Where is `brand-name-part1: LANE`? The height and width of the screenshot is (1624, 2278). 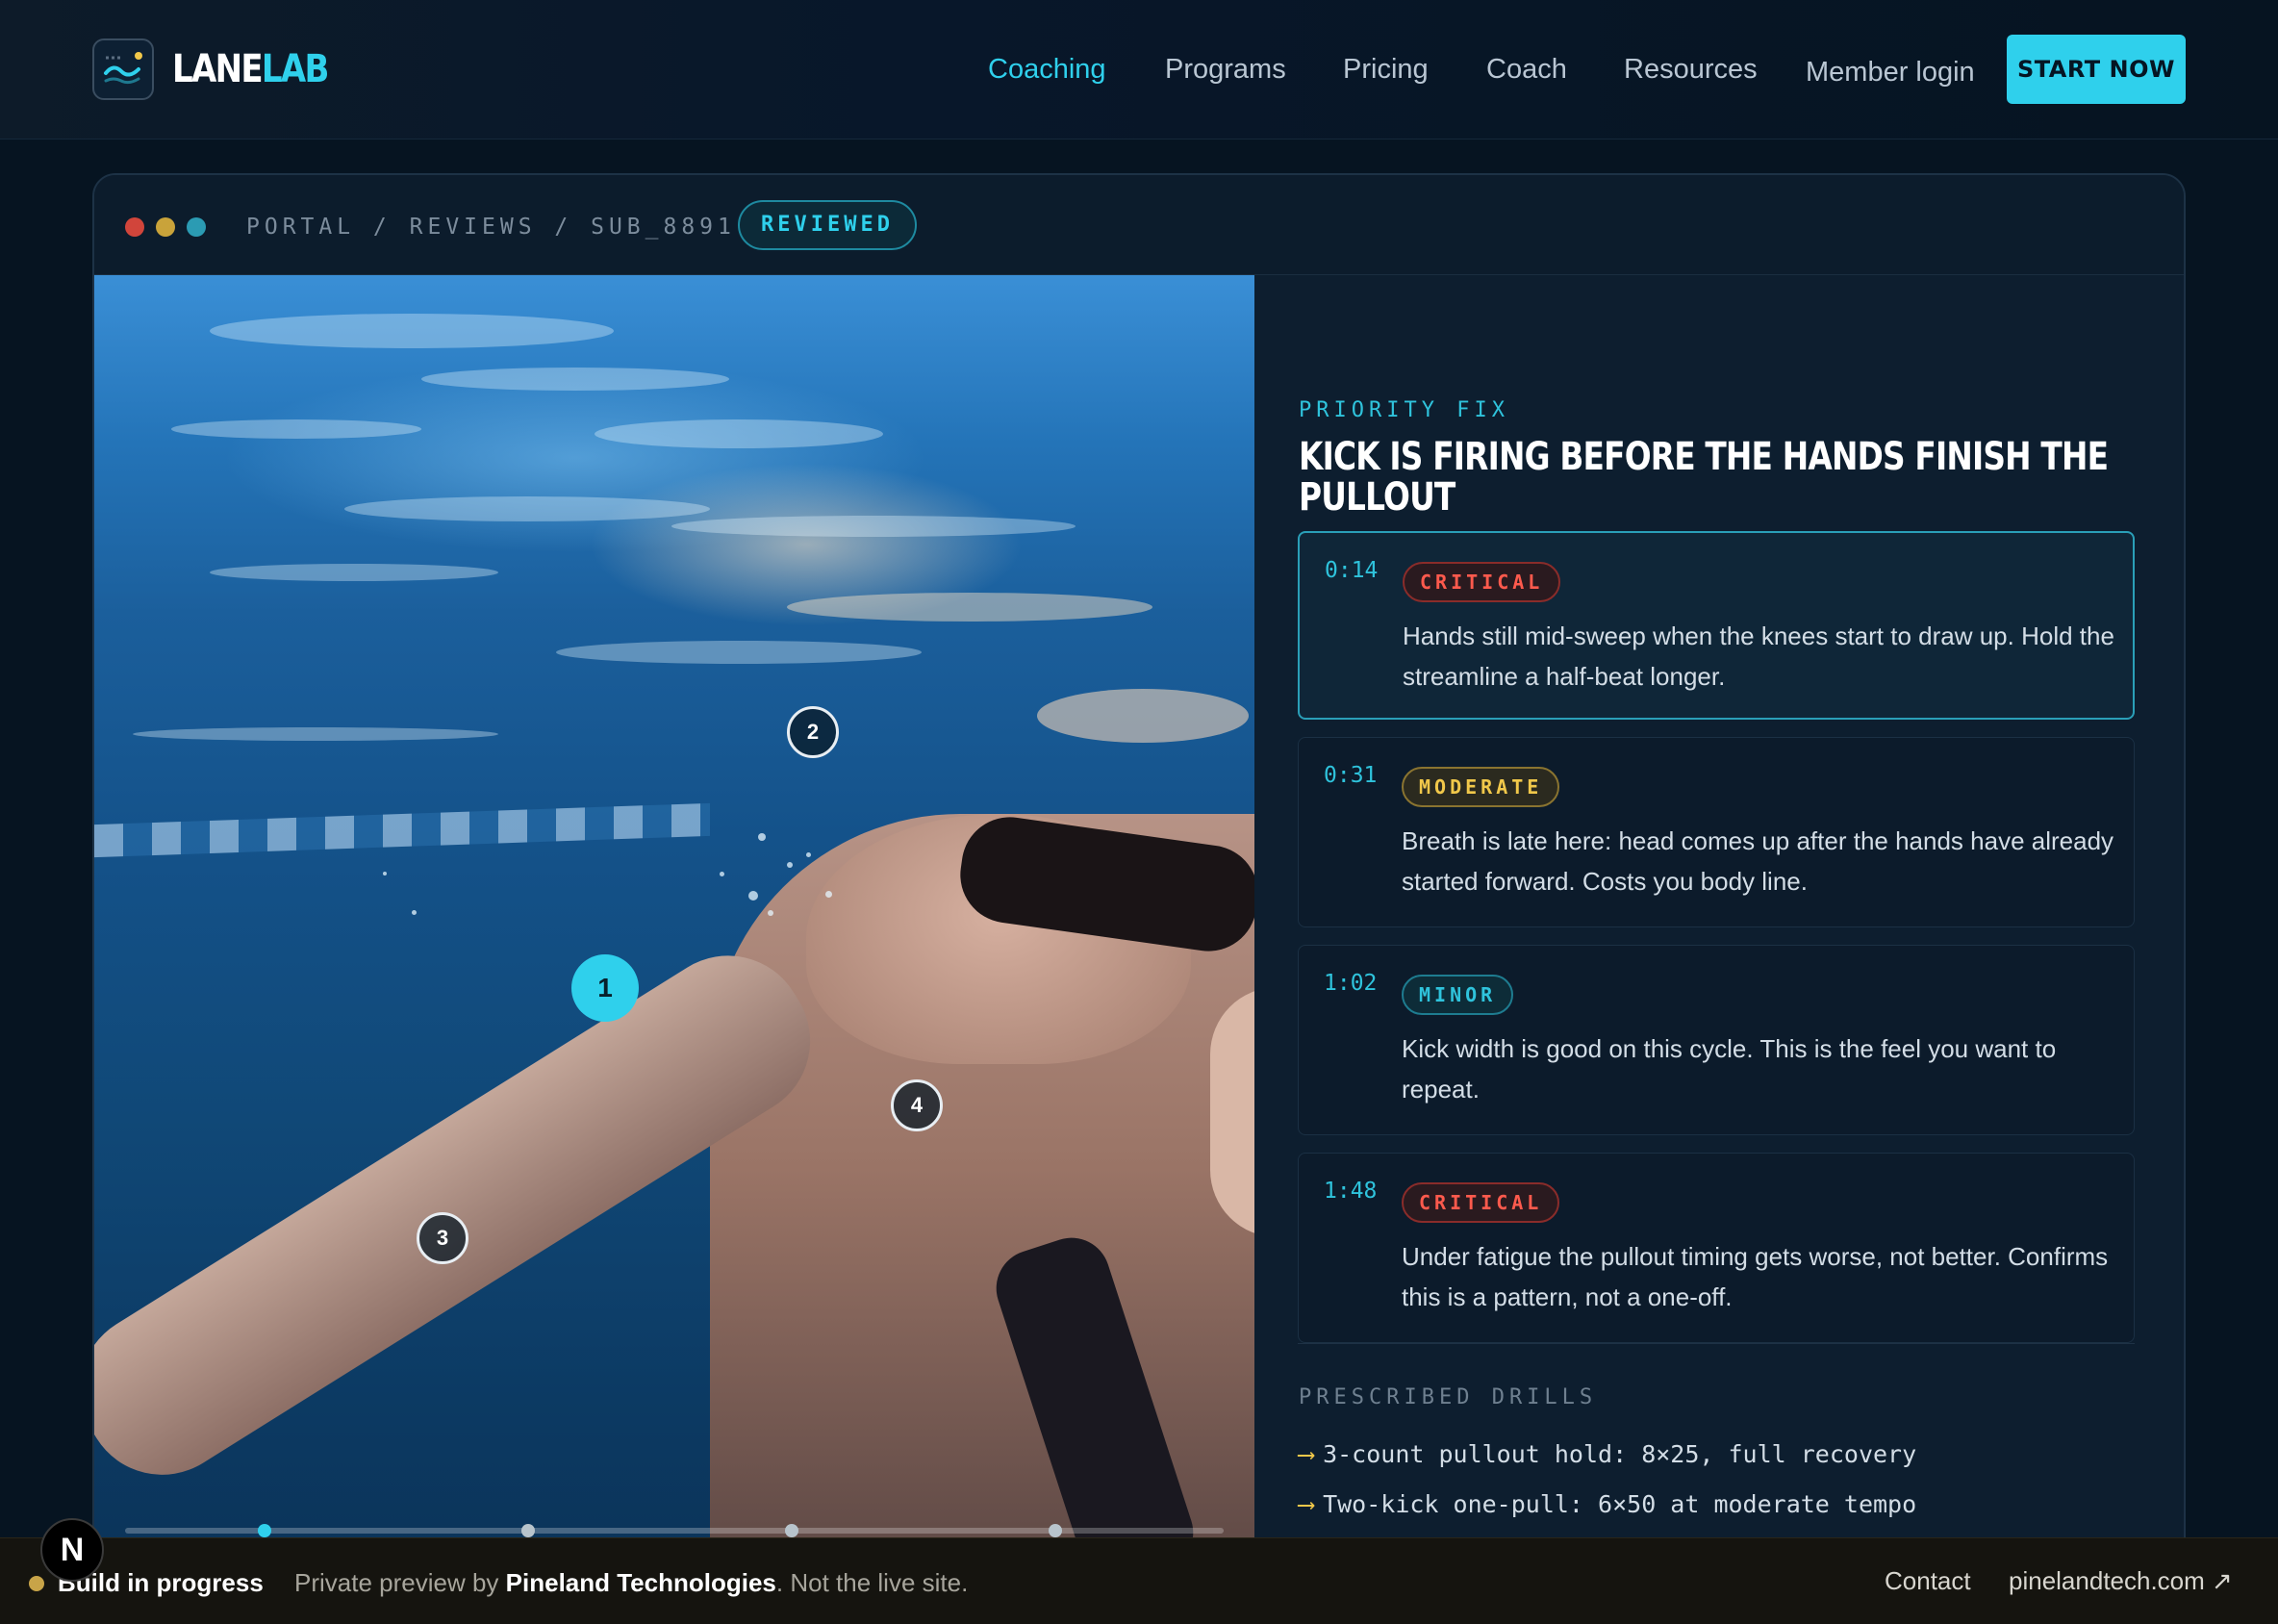 brand-name-part1: LANE is located at coordinates (218, 69).